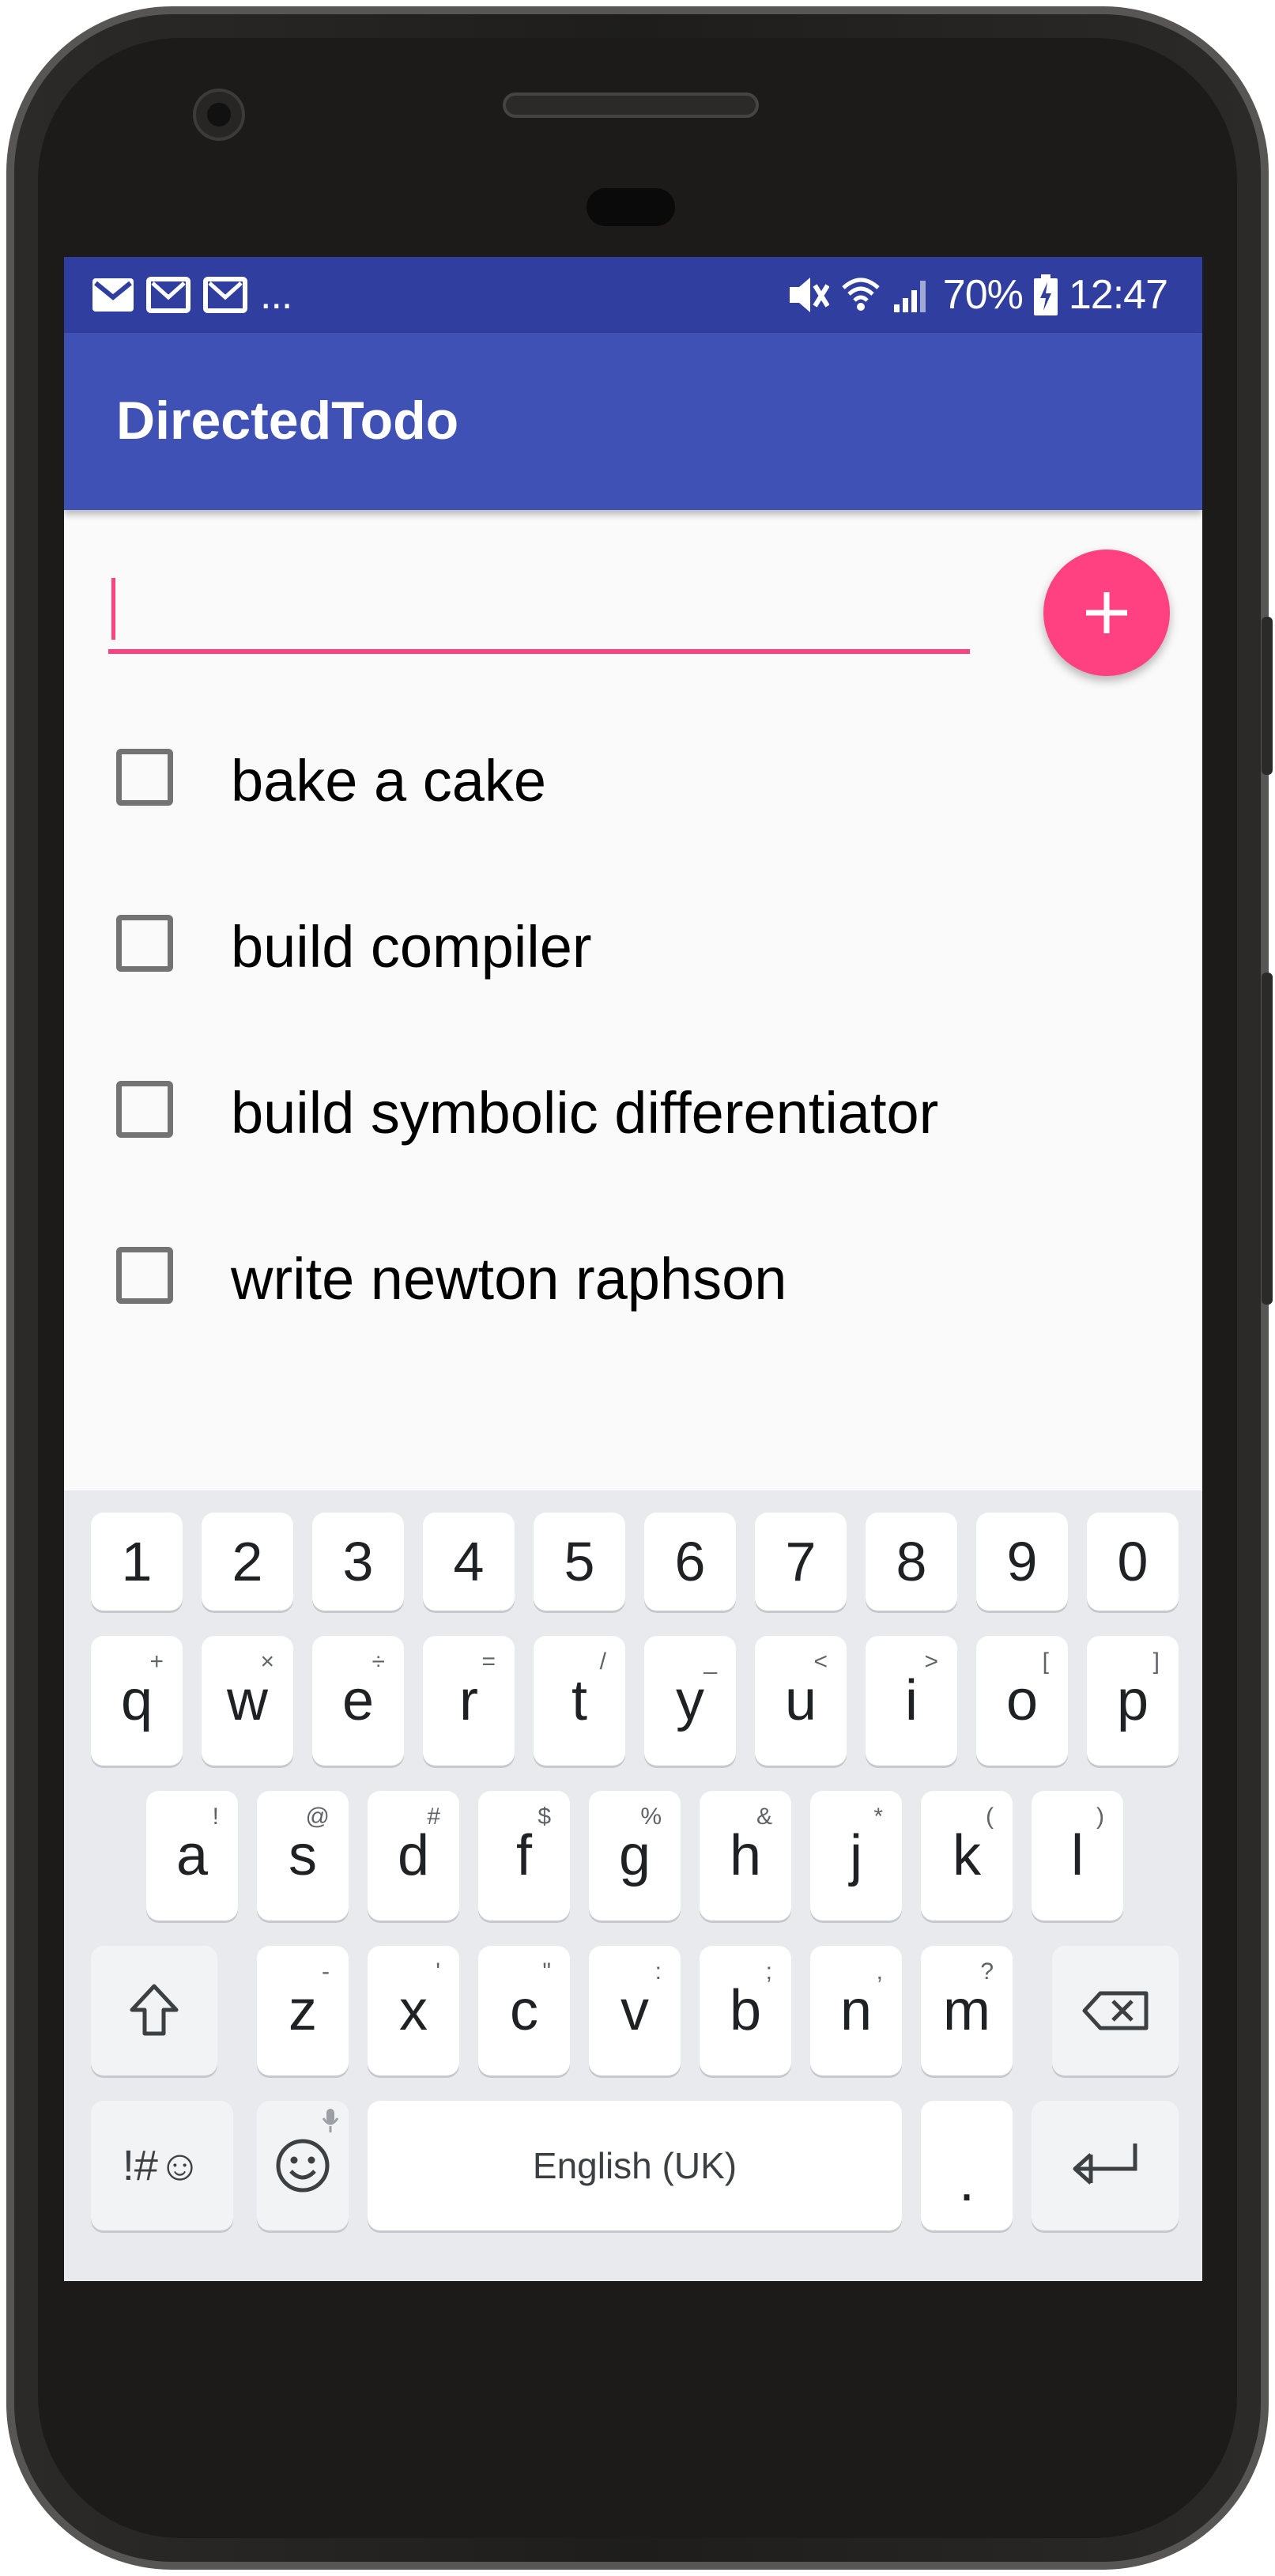  What do you see at coordinates (635, 1856) in the screenshot?
I see `key-g: % g` at bounding box center [635, 1856].